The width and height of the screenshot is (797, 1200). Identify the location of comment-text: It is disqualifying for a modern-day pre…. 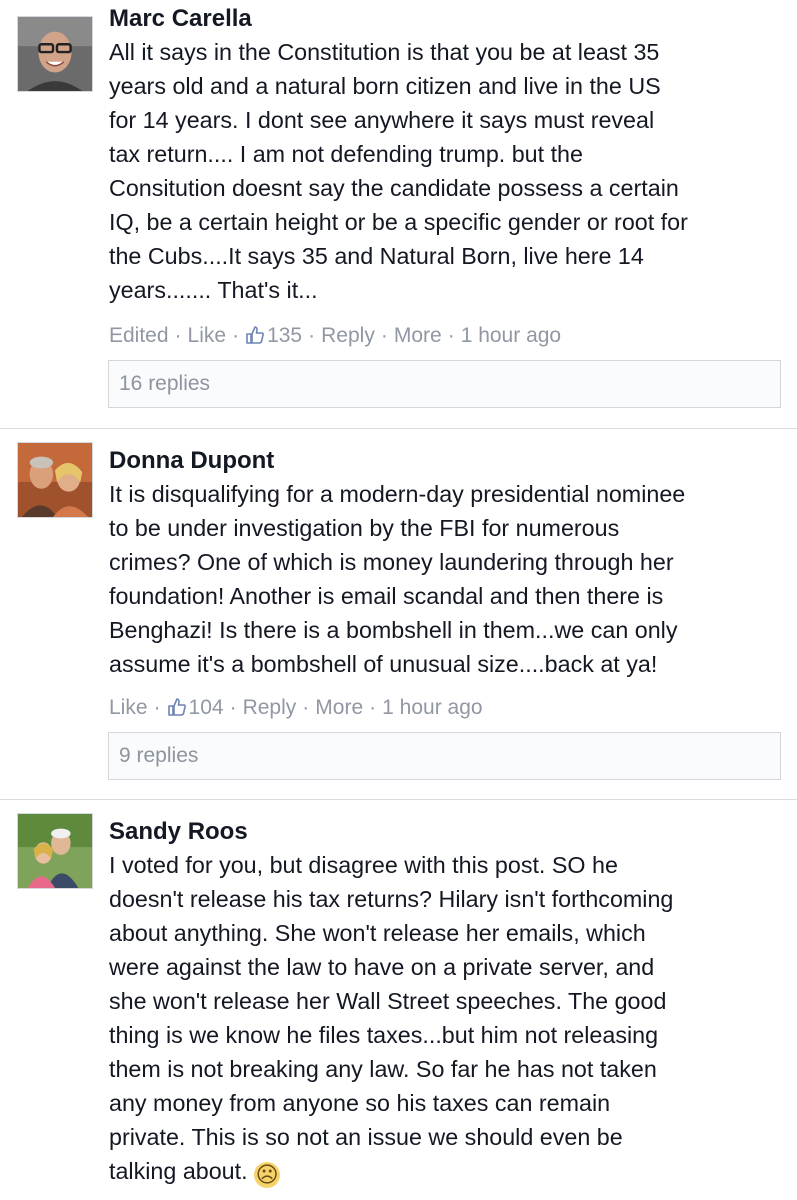
(397, 579).